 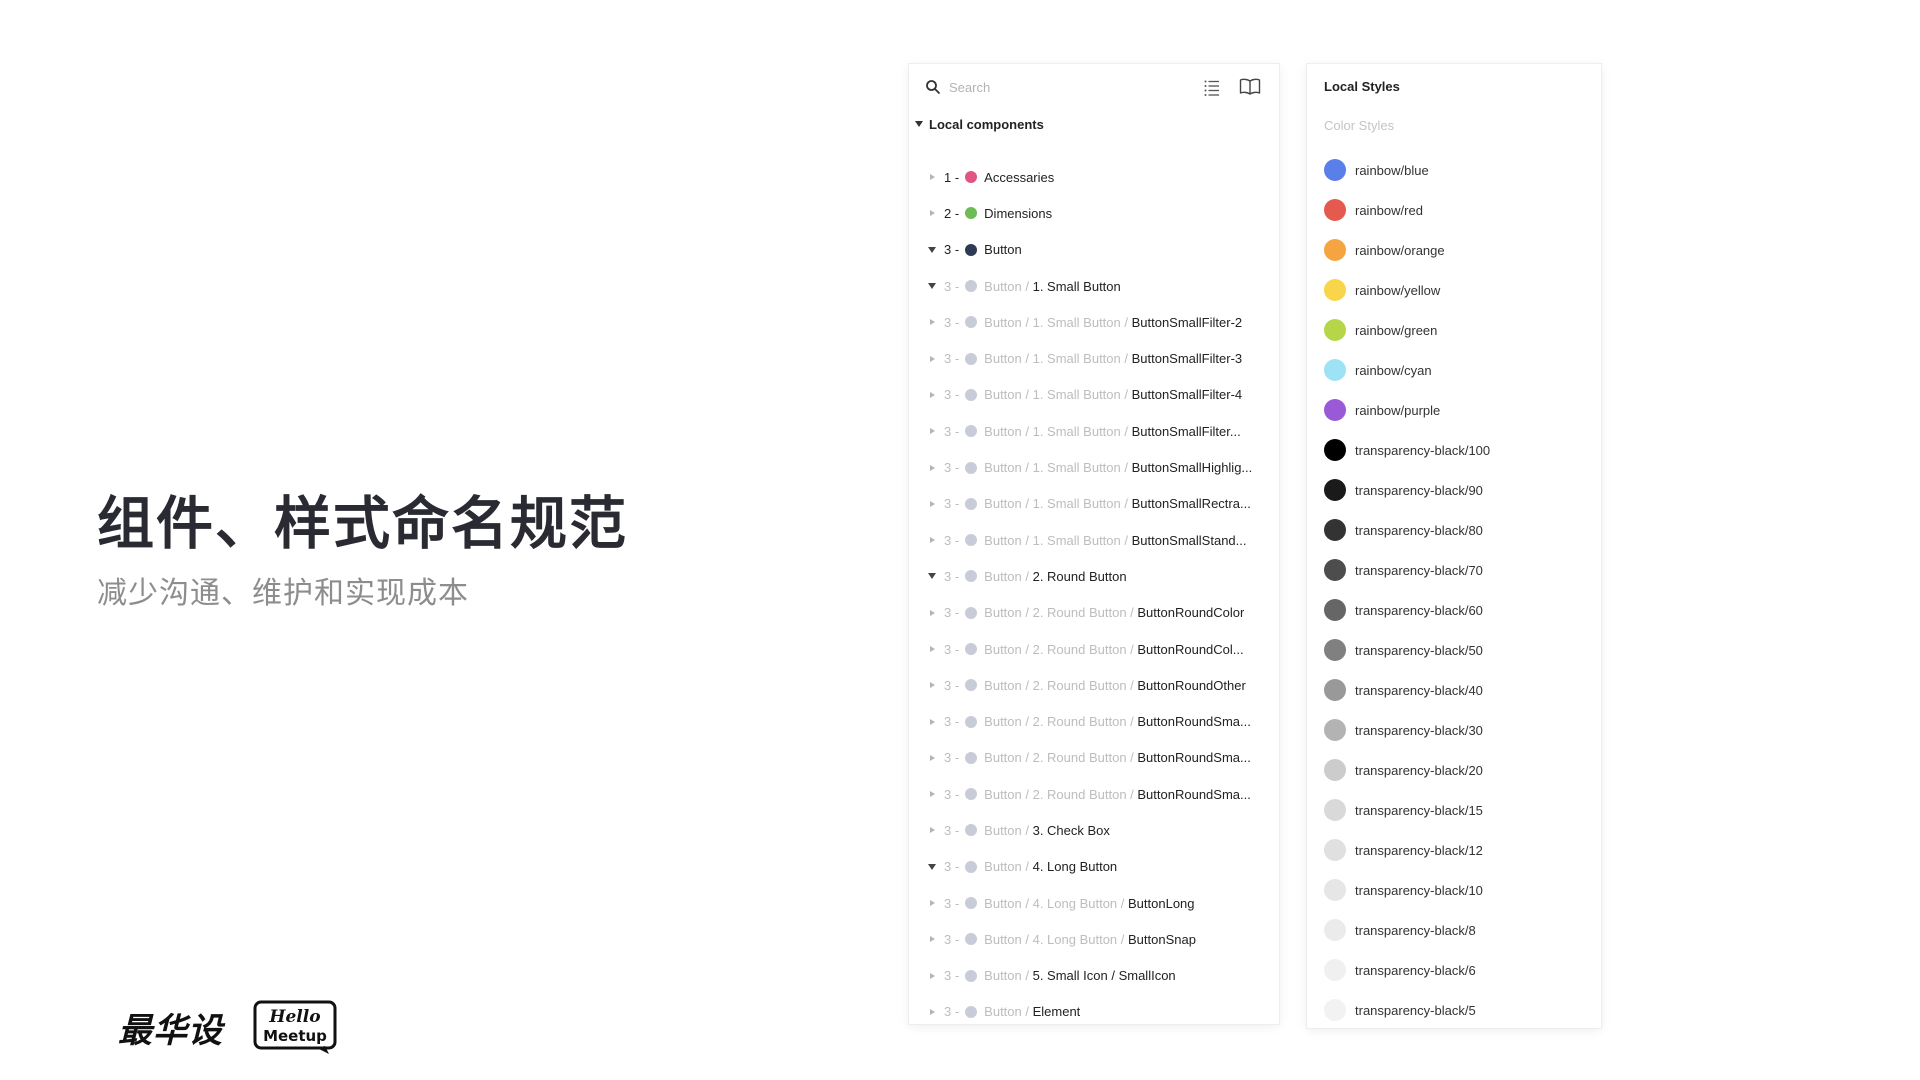 I want to click on color-style-name: transparency-black/10, so click(x=1419, y=890).